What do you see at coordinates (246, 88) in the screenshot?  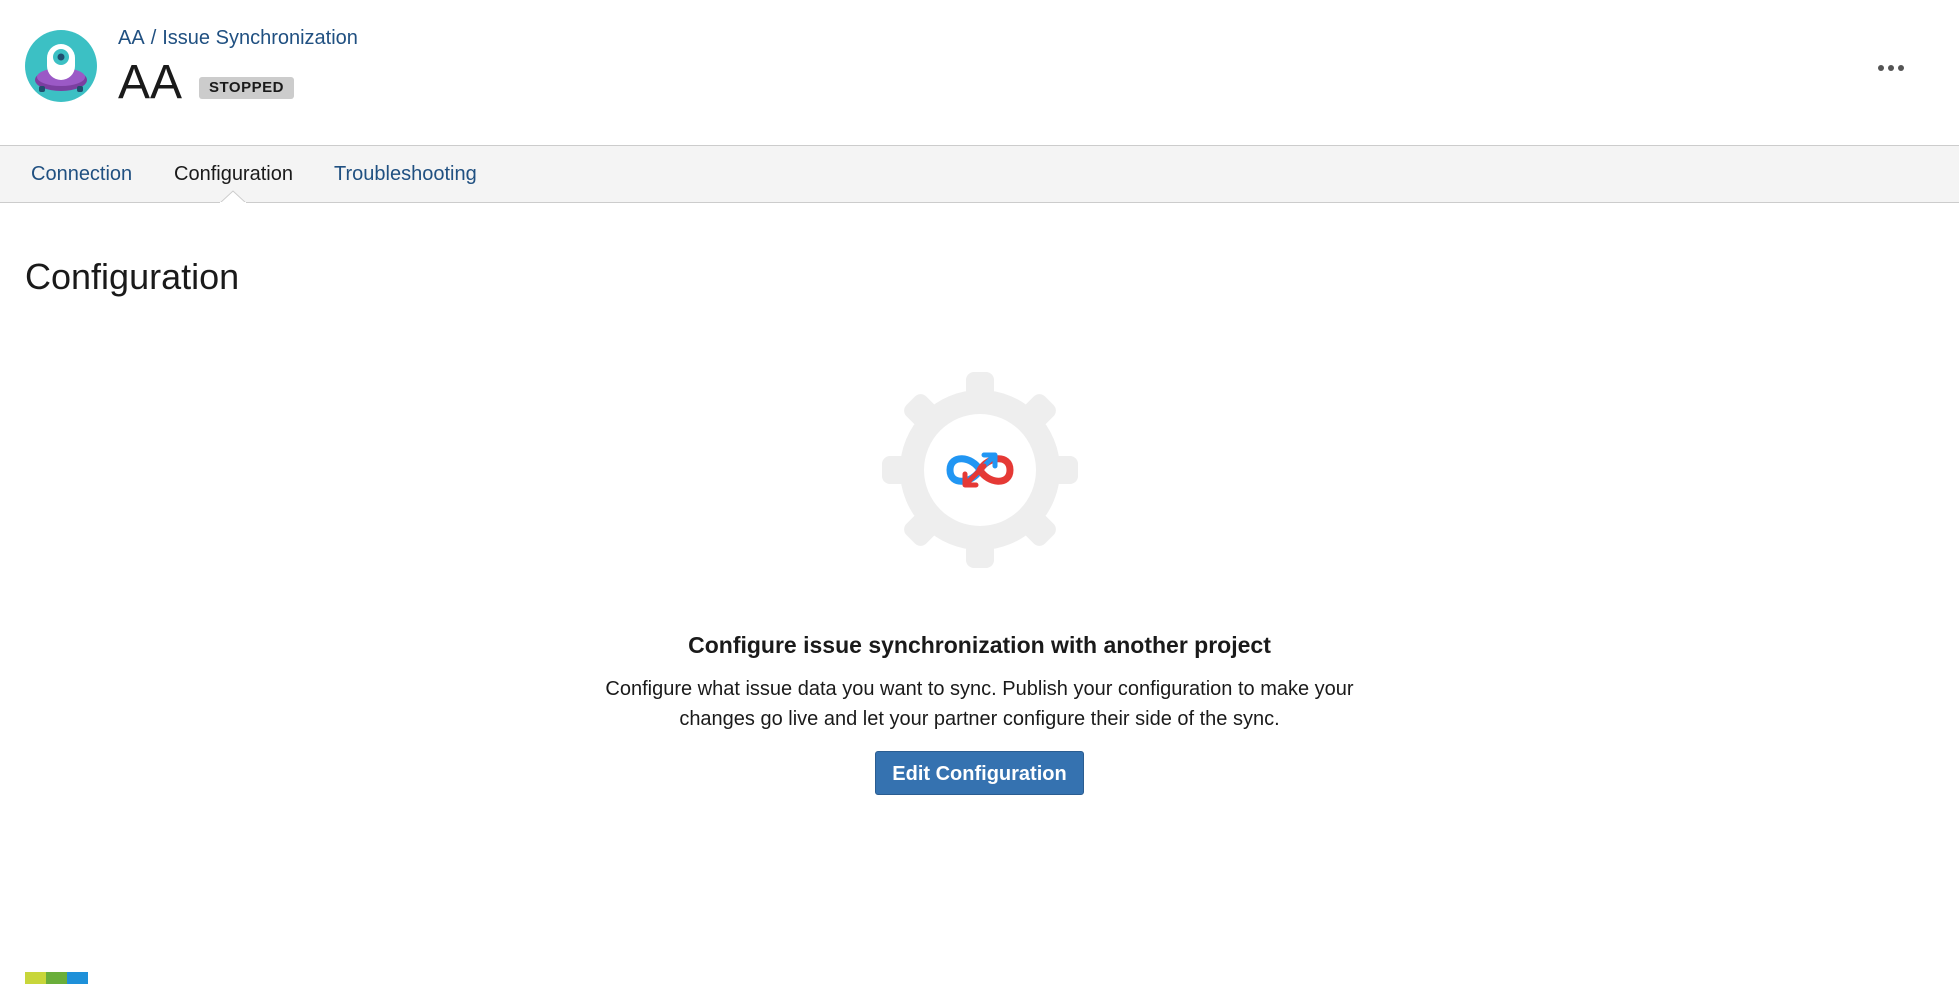 I see `status-badge: STOPPED` at bounding box center [246, 88].